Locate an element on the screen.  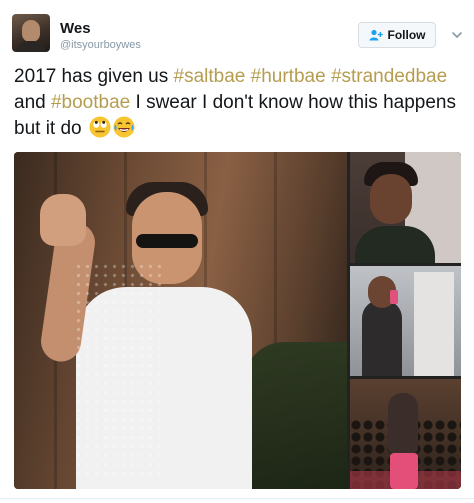
green-top is located at coordinates (395, 244).